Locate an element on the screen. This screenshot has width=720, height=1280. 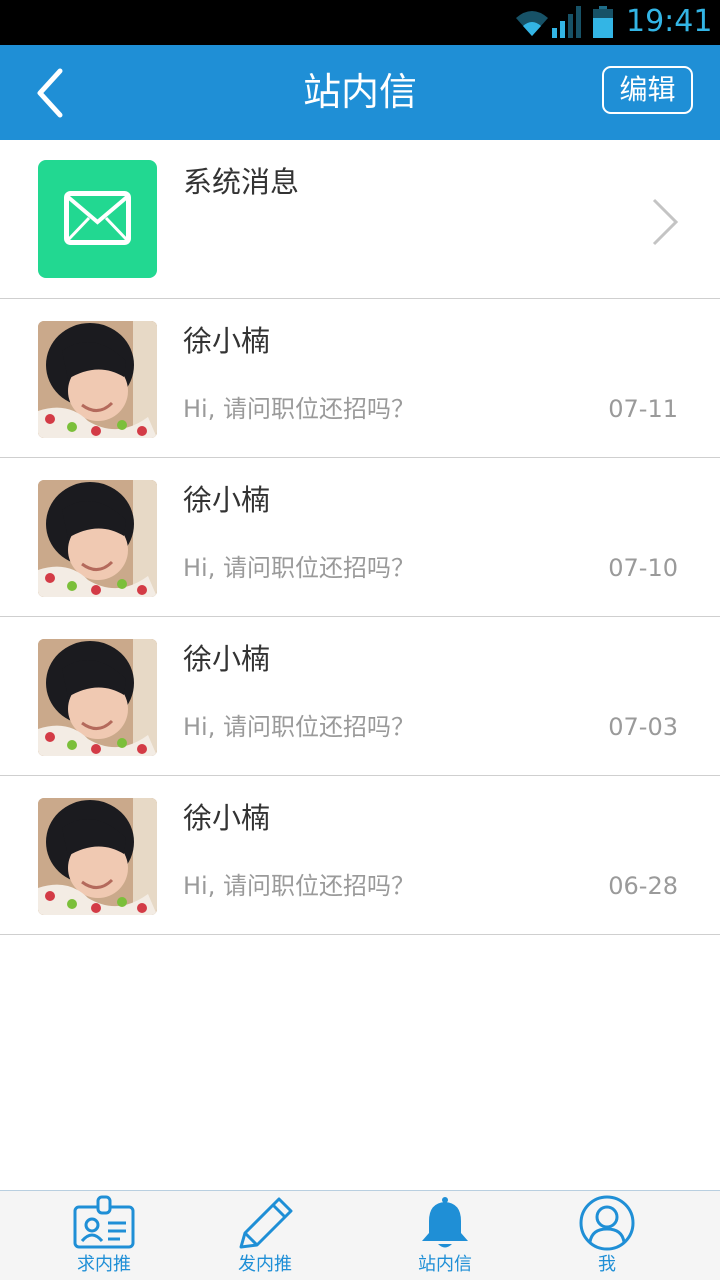
tab-label: 求内推 is located at coordinates (104, 1264).